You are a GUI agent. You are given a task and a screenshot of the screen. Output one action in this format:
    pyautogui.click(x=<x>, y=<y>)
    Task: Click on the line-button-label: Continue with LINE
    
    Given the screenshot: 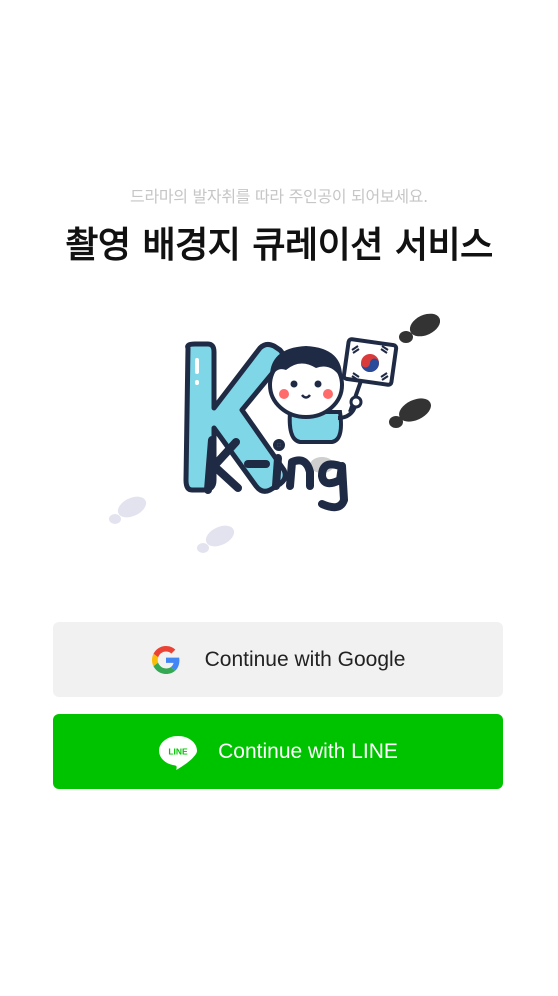 What is the action you would take?
    pyautogui.click(x=308, y=751)
    